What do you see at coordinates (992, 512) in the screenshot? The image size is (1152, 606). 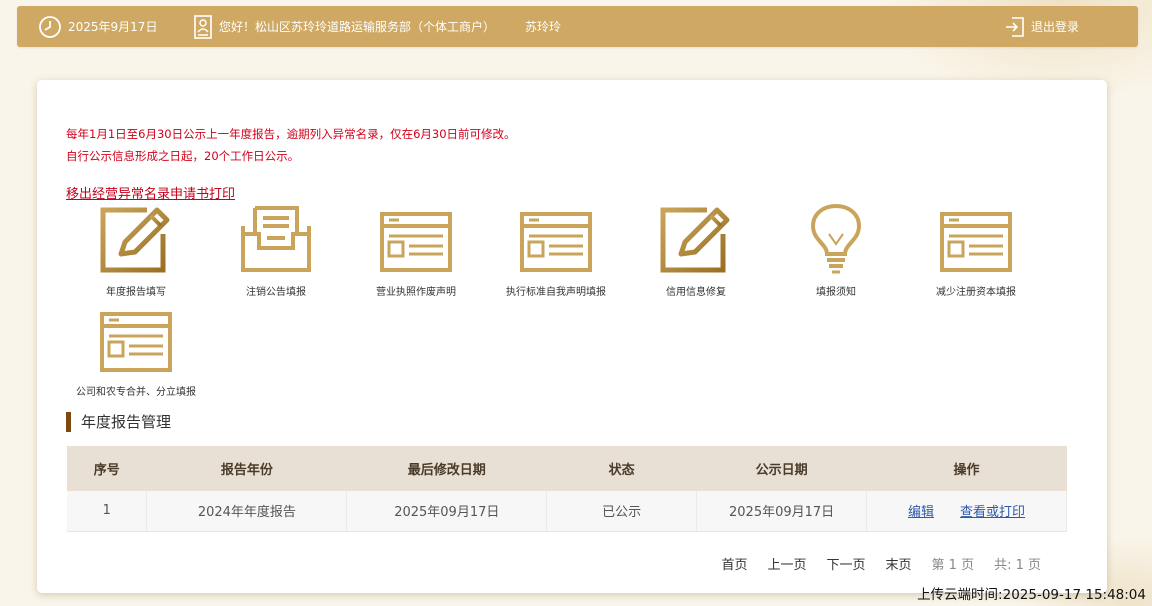 I see `view-print-link: 查看或打印` at bounding box center [992, 512].